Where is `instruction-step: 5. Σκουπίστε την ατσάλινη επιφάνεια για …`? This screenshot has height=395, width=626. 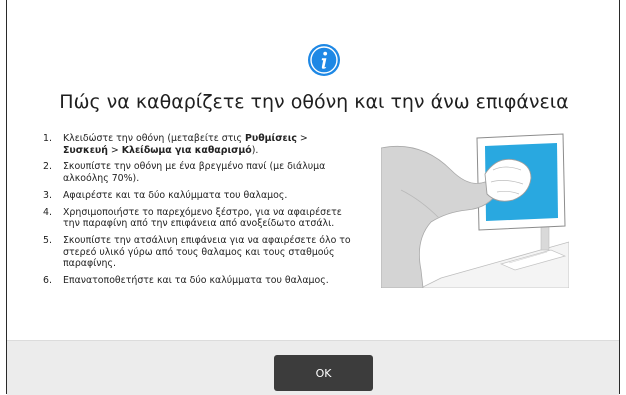 instruction-step: 5. Σκουπίστε την ατσάλινη επιφάνεια για … is located at coordinates (198, 252).